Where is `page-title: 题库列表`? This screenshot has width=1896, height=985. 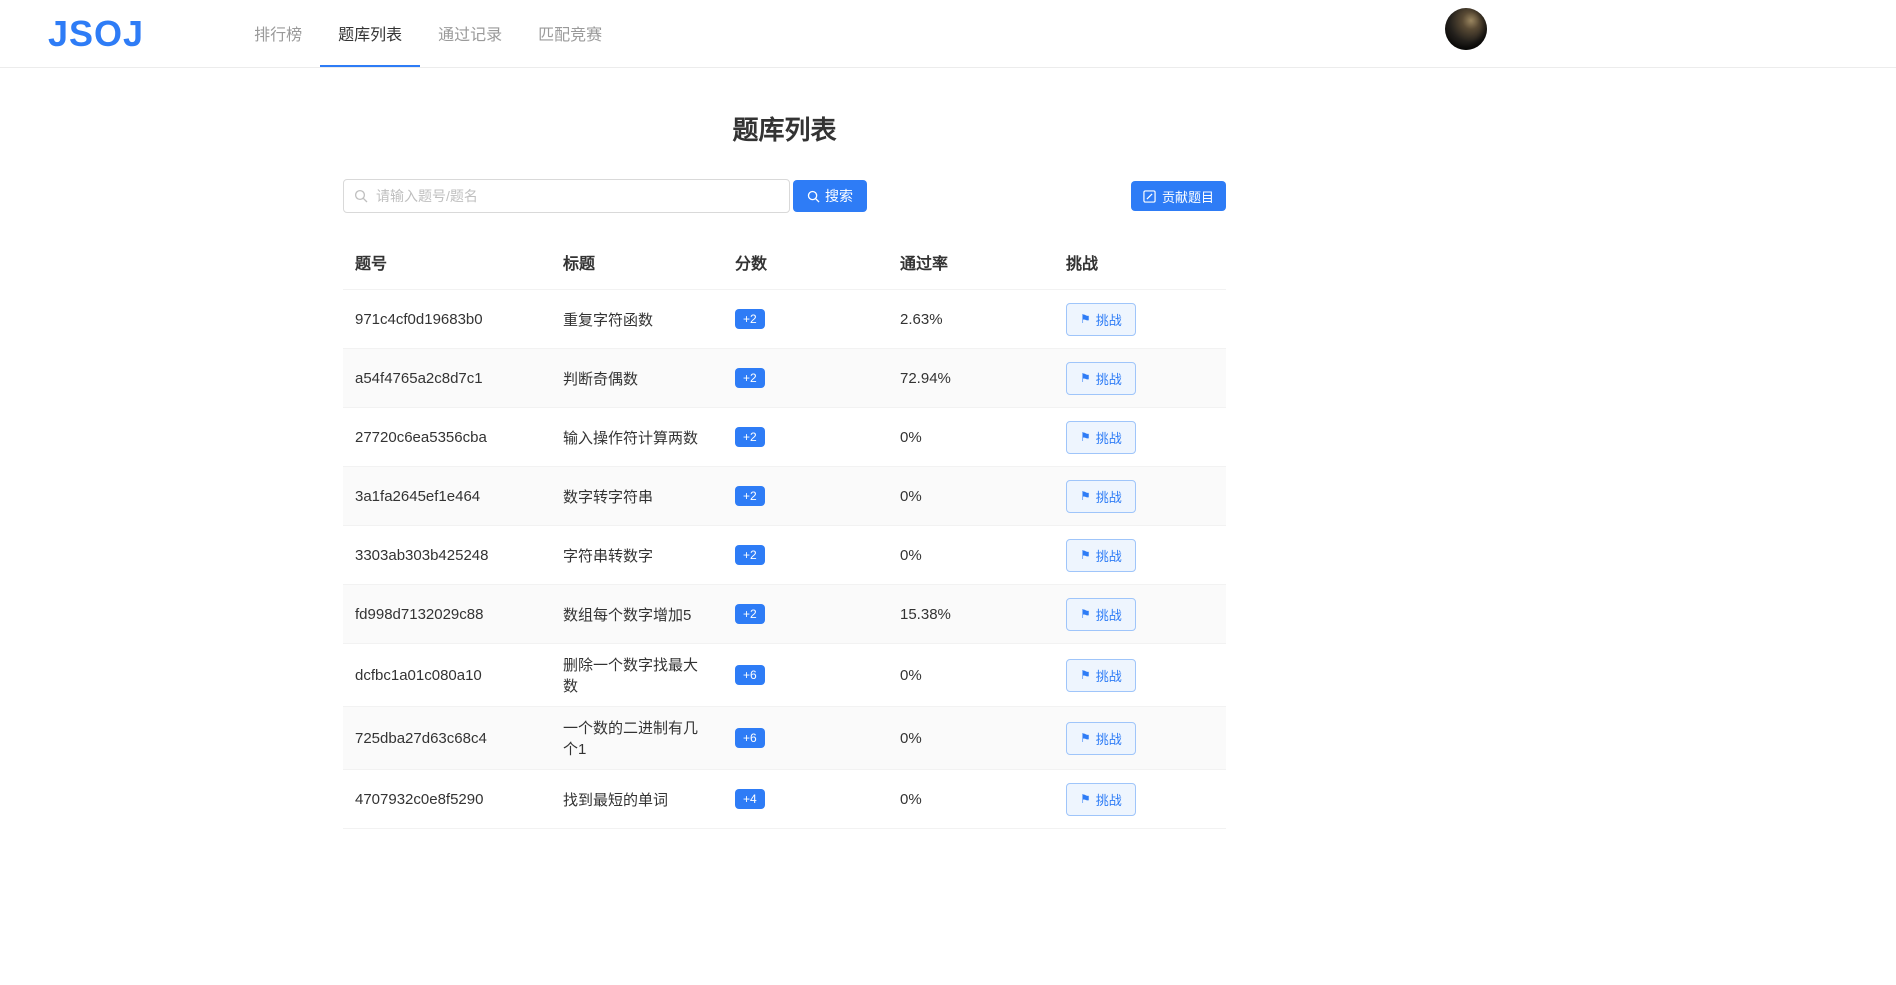 page-title: 题库列表 is located at coordinates (784, 130).